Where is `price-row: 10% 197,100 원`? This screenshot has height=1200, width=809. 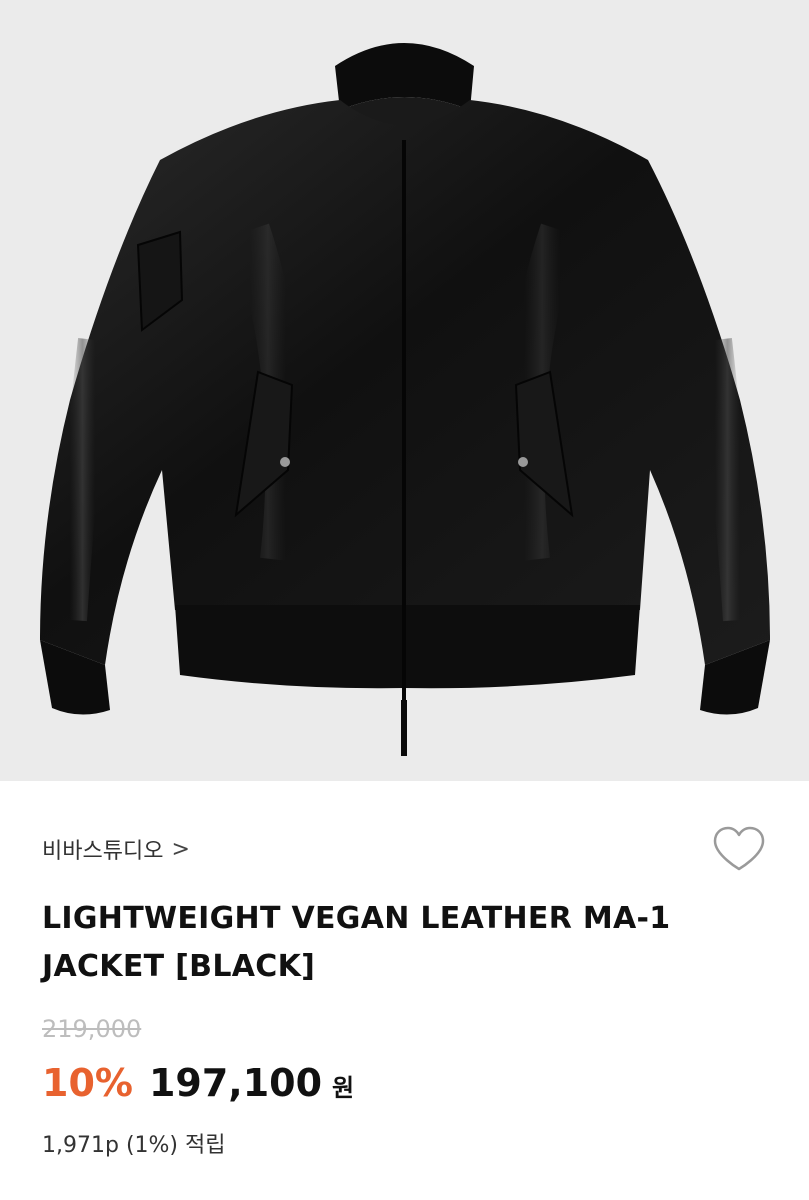 price-row: 10% 197,100 원 is located at coordinates (198, 1083).